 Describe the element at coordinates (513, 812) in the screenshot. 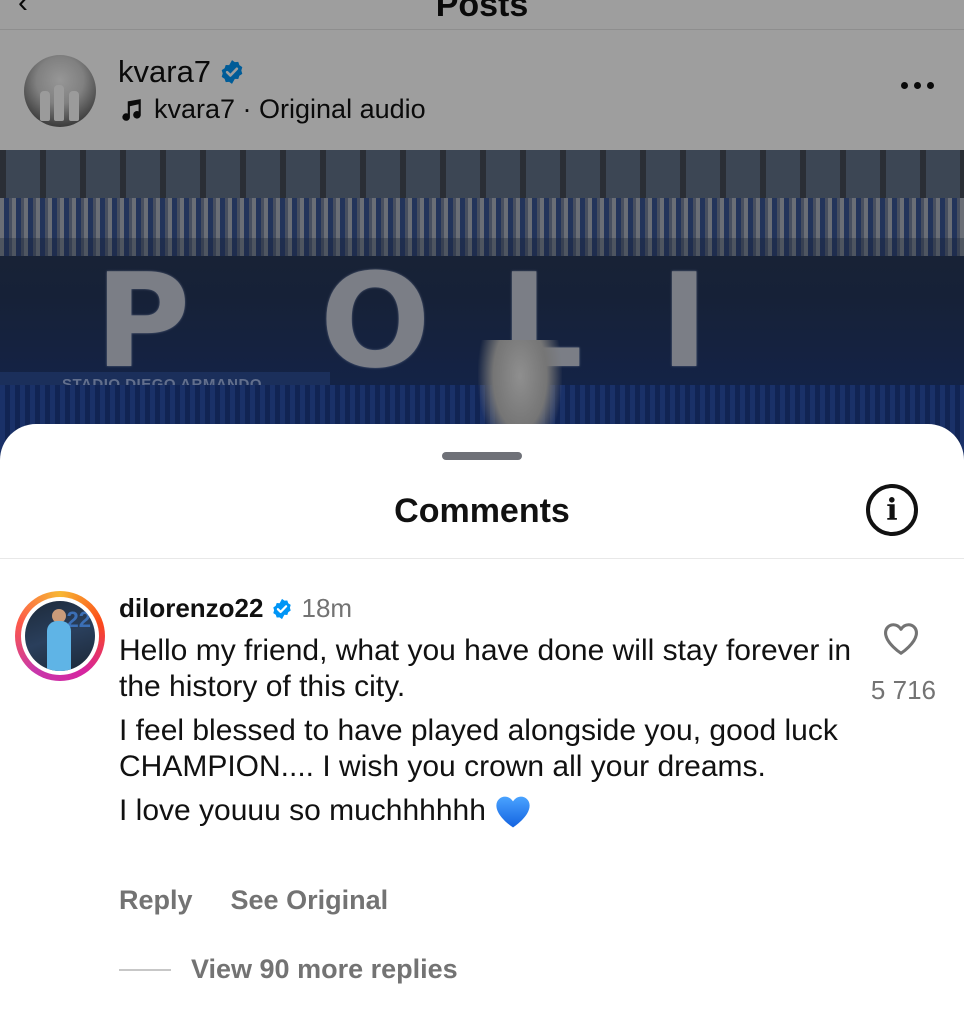

I see `blue-heart-icon` at that location.